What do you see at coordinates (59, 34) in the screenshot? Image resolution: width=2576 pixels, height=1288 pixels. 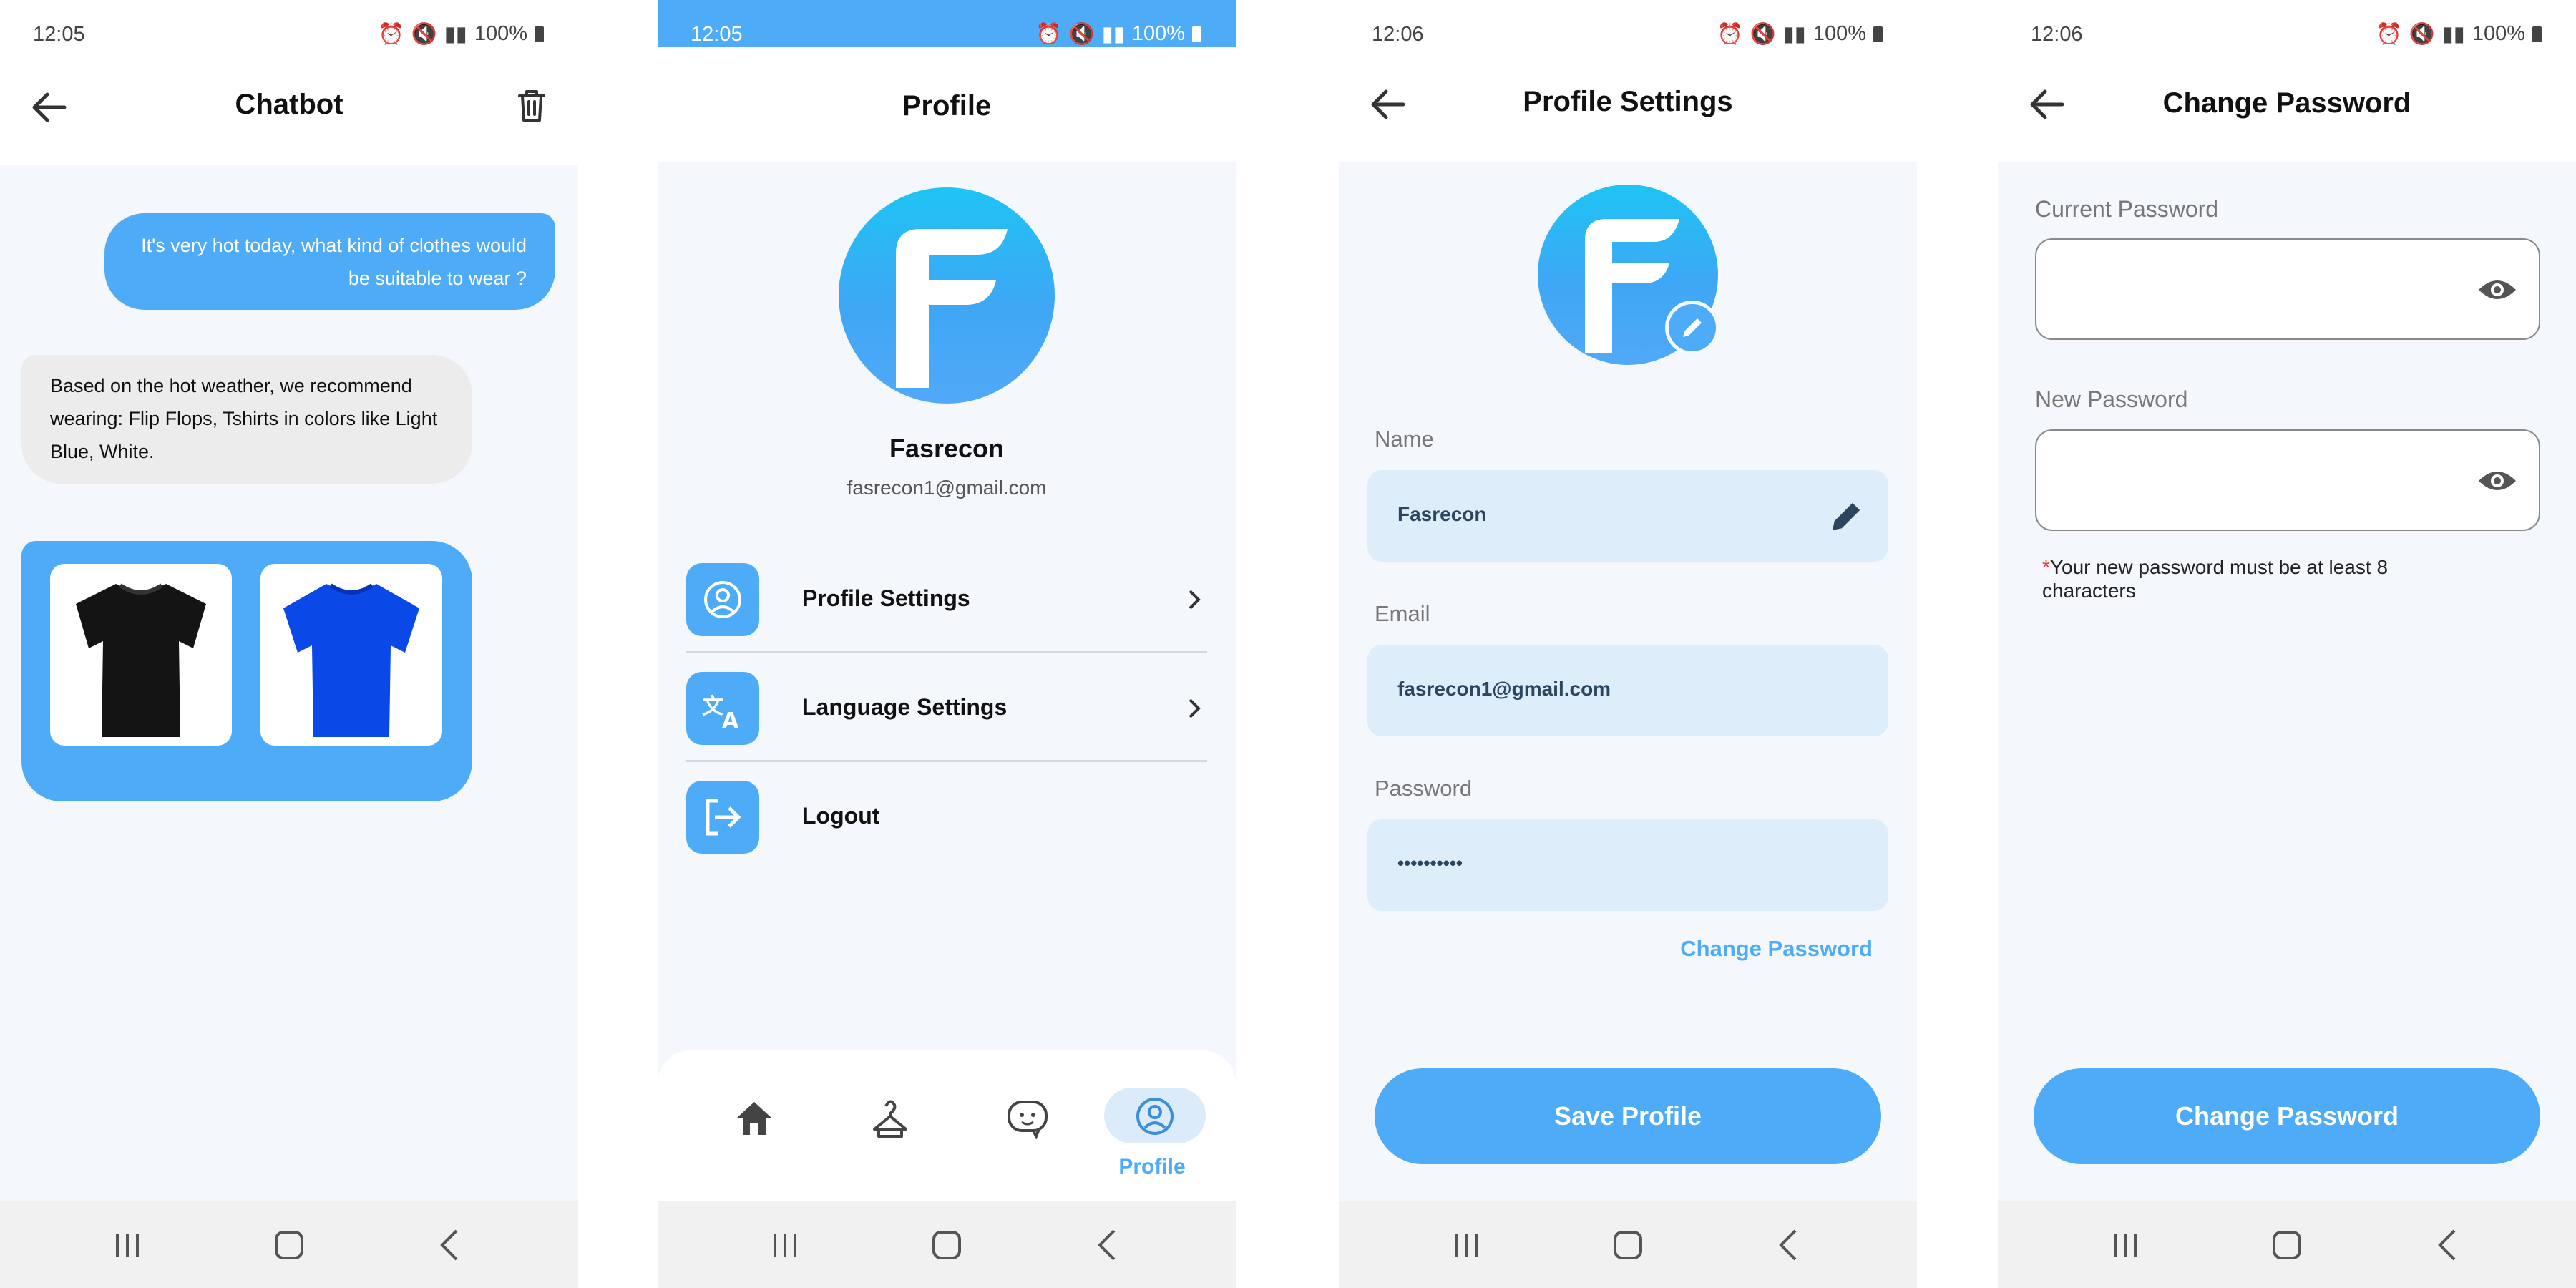 I see `status-time: 12:05` at bounding box center [59, 34].